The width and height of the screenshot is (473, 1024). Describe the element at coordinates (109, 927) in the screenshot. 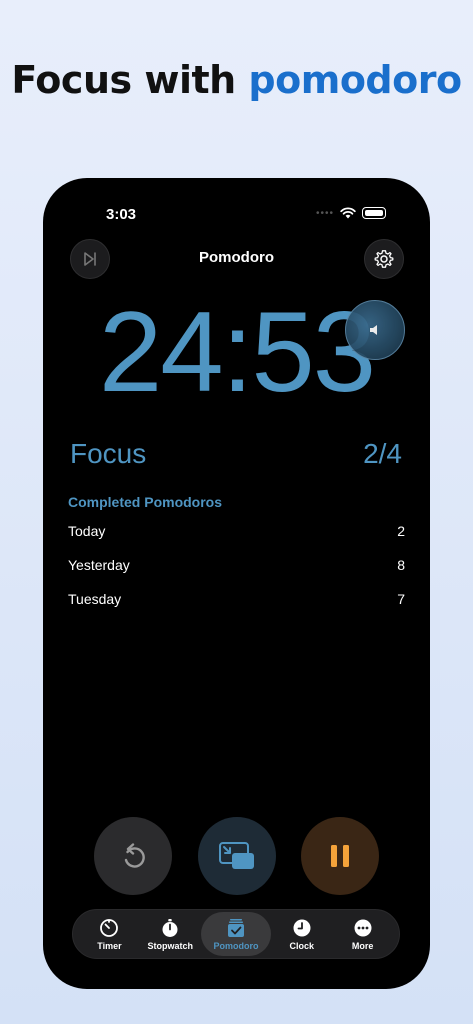

I see `timer-icon` at that location.